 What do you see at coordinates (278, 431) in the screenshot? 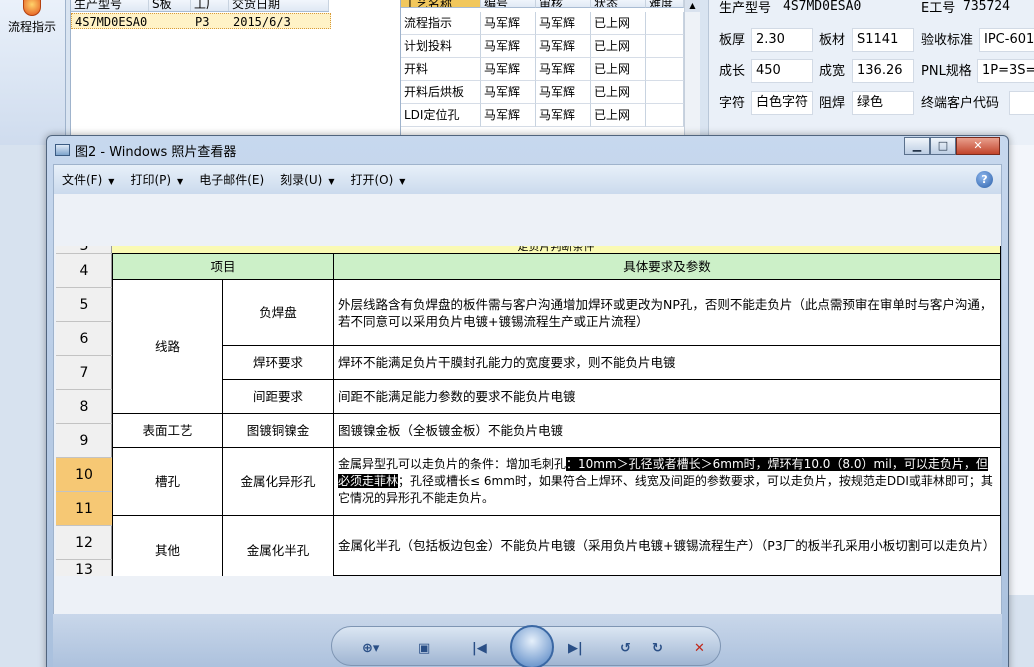
I see `sub-ni-gold: 图镀铜镍金` at bounding box center [278, 431].